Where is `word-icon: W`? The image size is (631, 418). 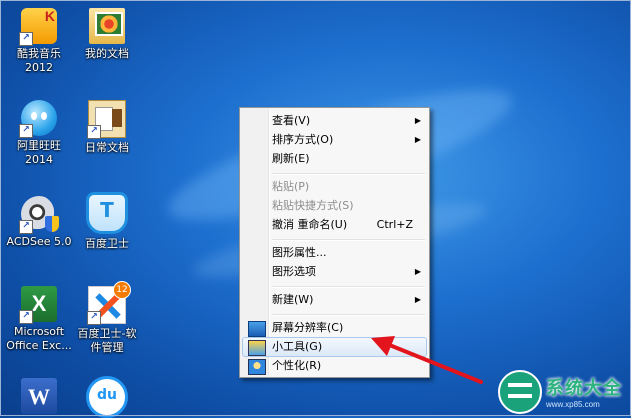
word-icon: W is located at coordinates (39, 396).